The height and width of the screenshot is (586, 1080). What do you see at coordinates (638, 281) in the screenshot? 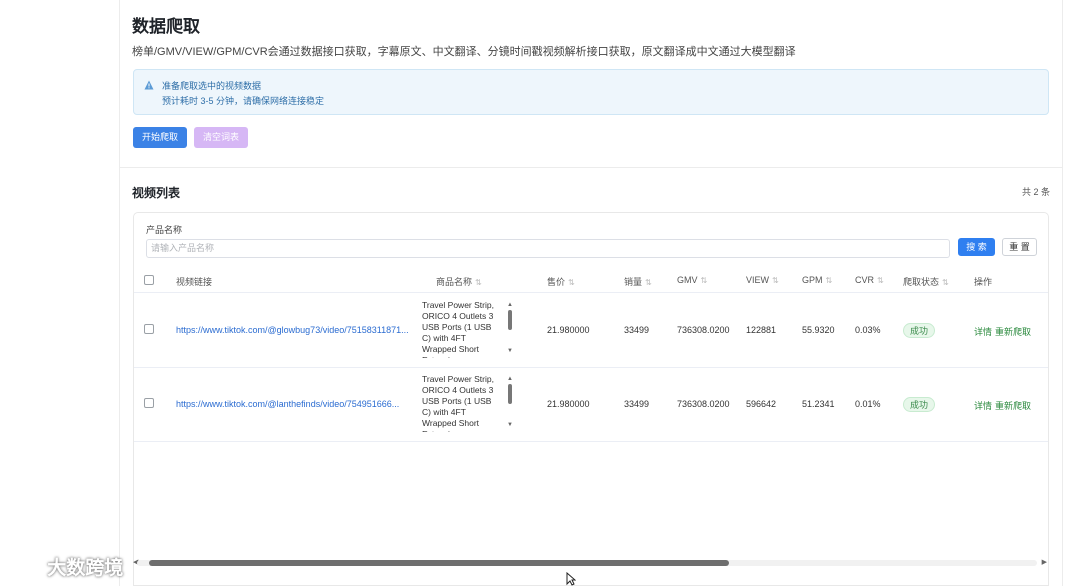
I see `column-header: 销量 ⇅` at bounding box center [638, 281].